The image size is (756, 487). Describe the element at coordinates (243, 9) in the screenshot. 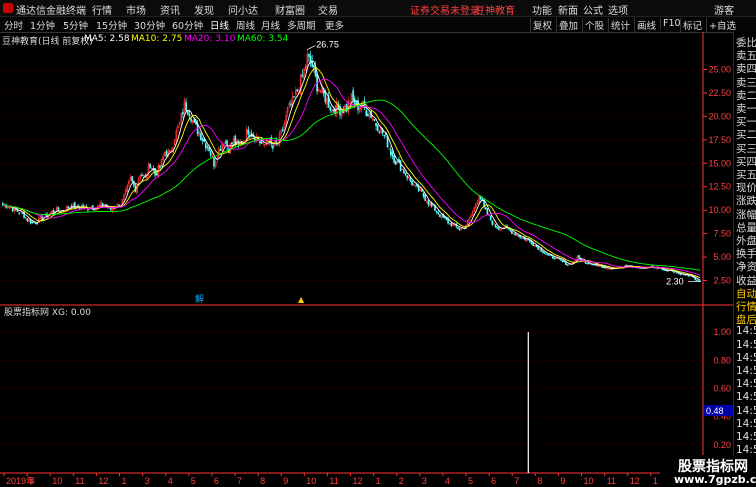

I see `menu-ask: 问小达` at that location.